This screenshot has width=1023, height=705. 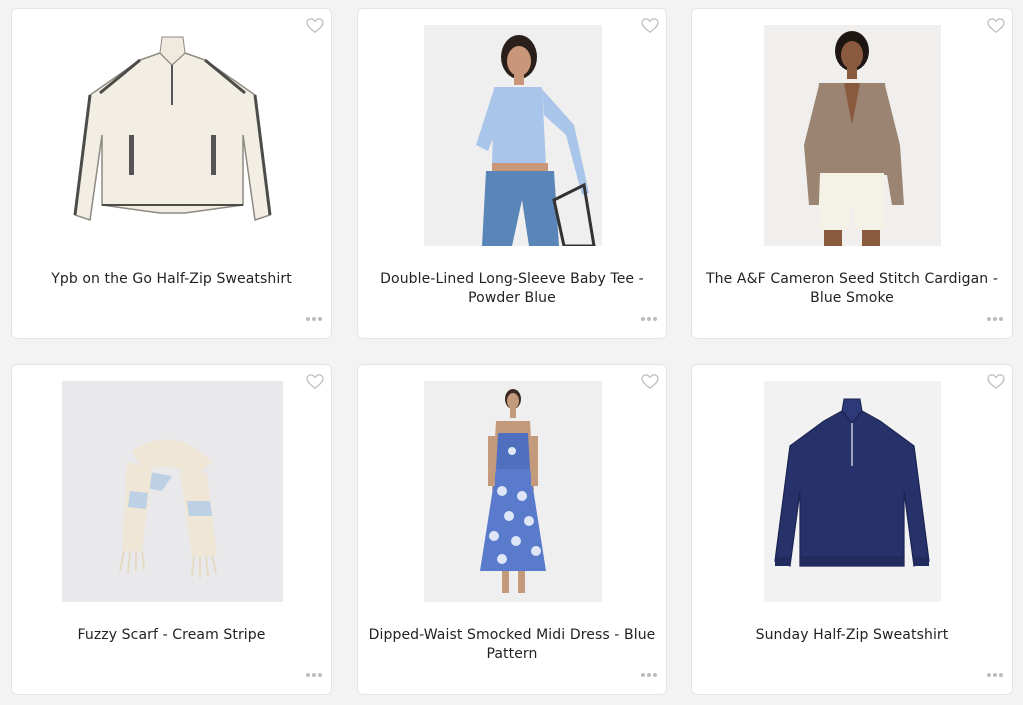 I want to click on product-image-navy-sweatshirt, so click(x=852, y=491).